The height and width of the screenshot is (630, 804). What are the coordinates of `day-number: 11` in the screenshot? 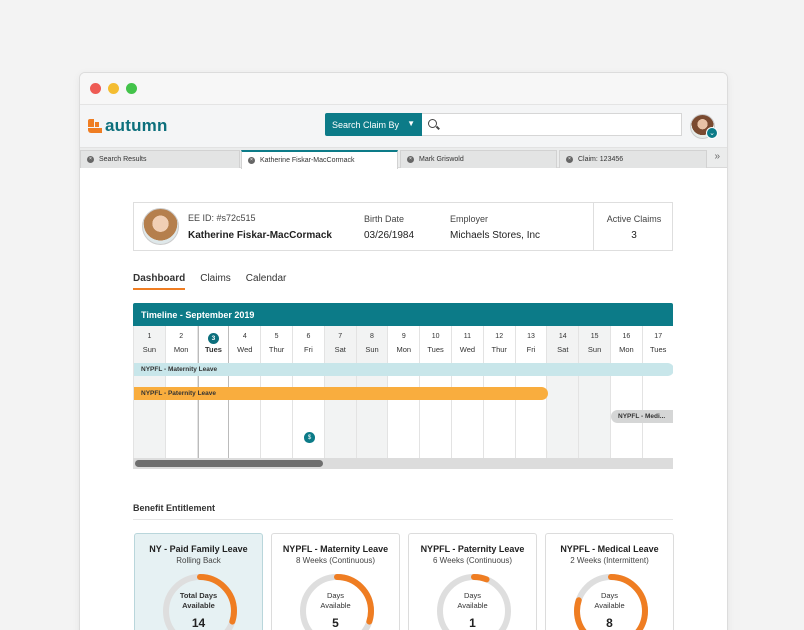 It's located at (467, 336).